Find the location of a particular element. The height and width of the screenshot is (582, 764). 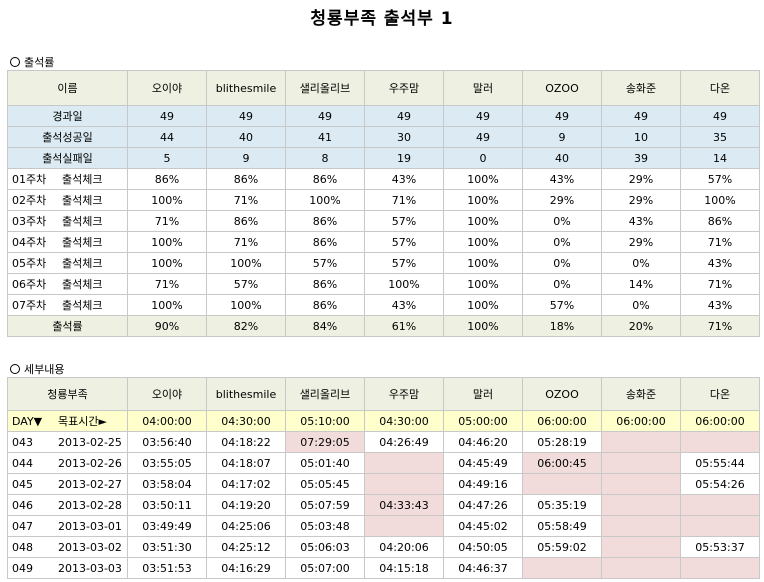

day-date: 043 2013-02-25 is located at coordinates (67, 442).